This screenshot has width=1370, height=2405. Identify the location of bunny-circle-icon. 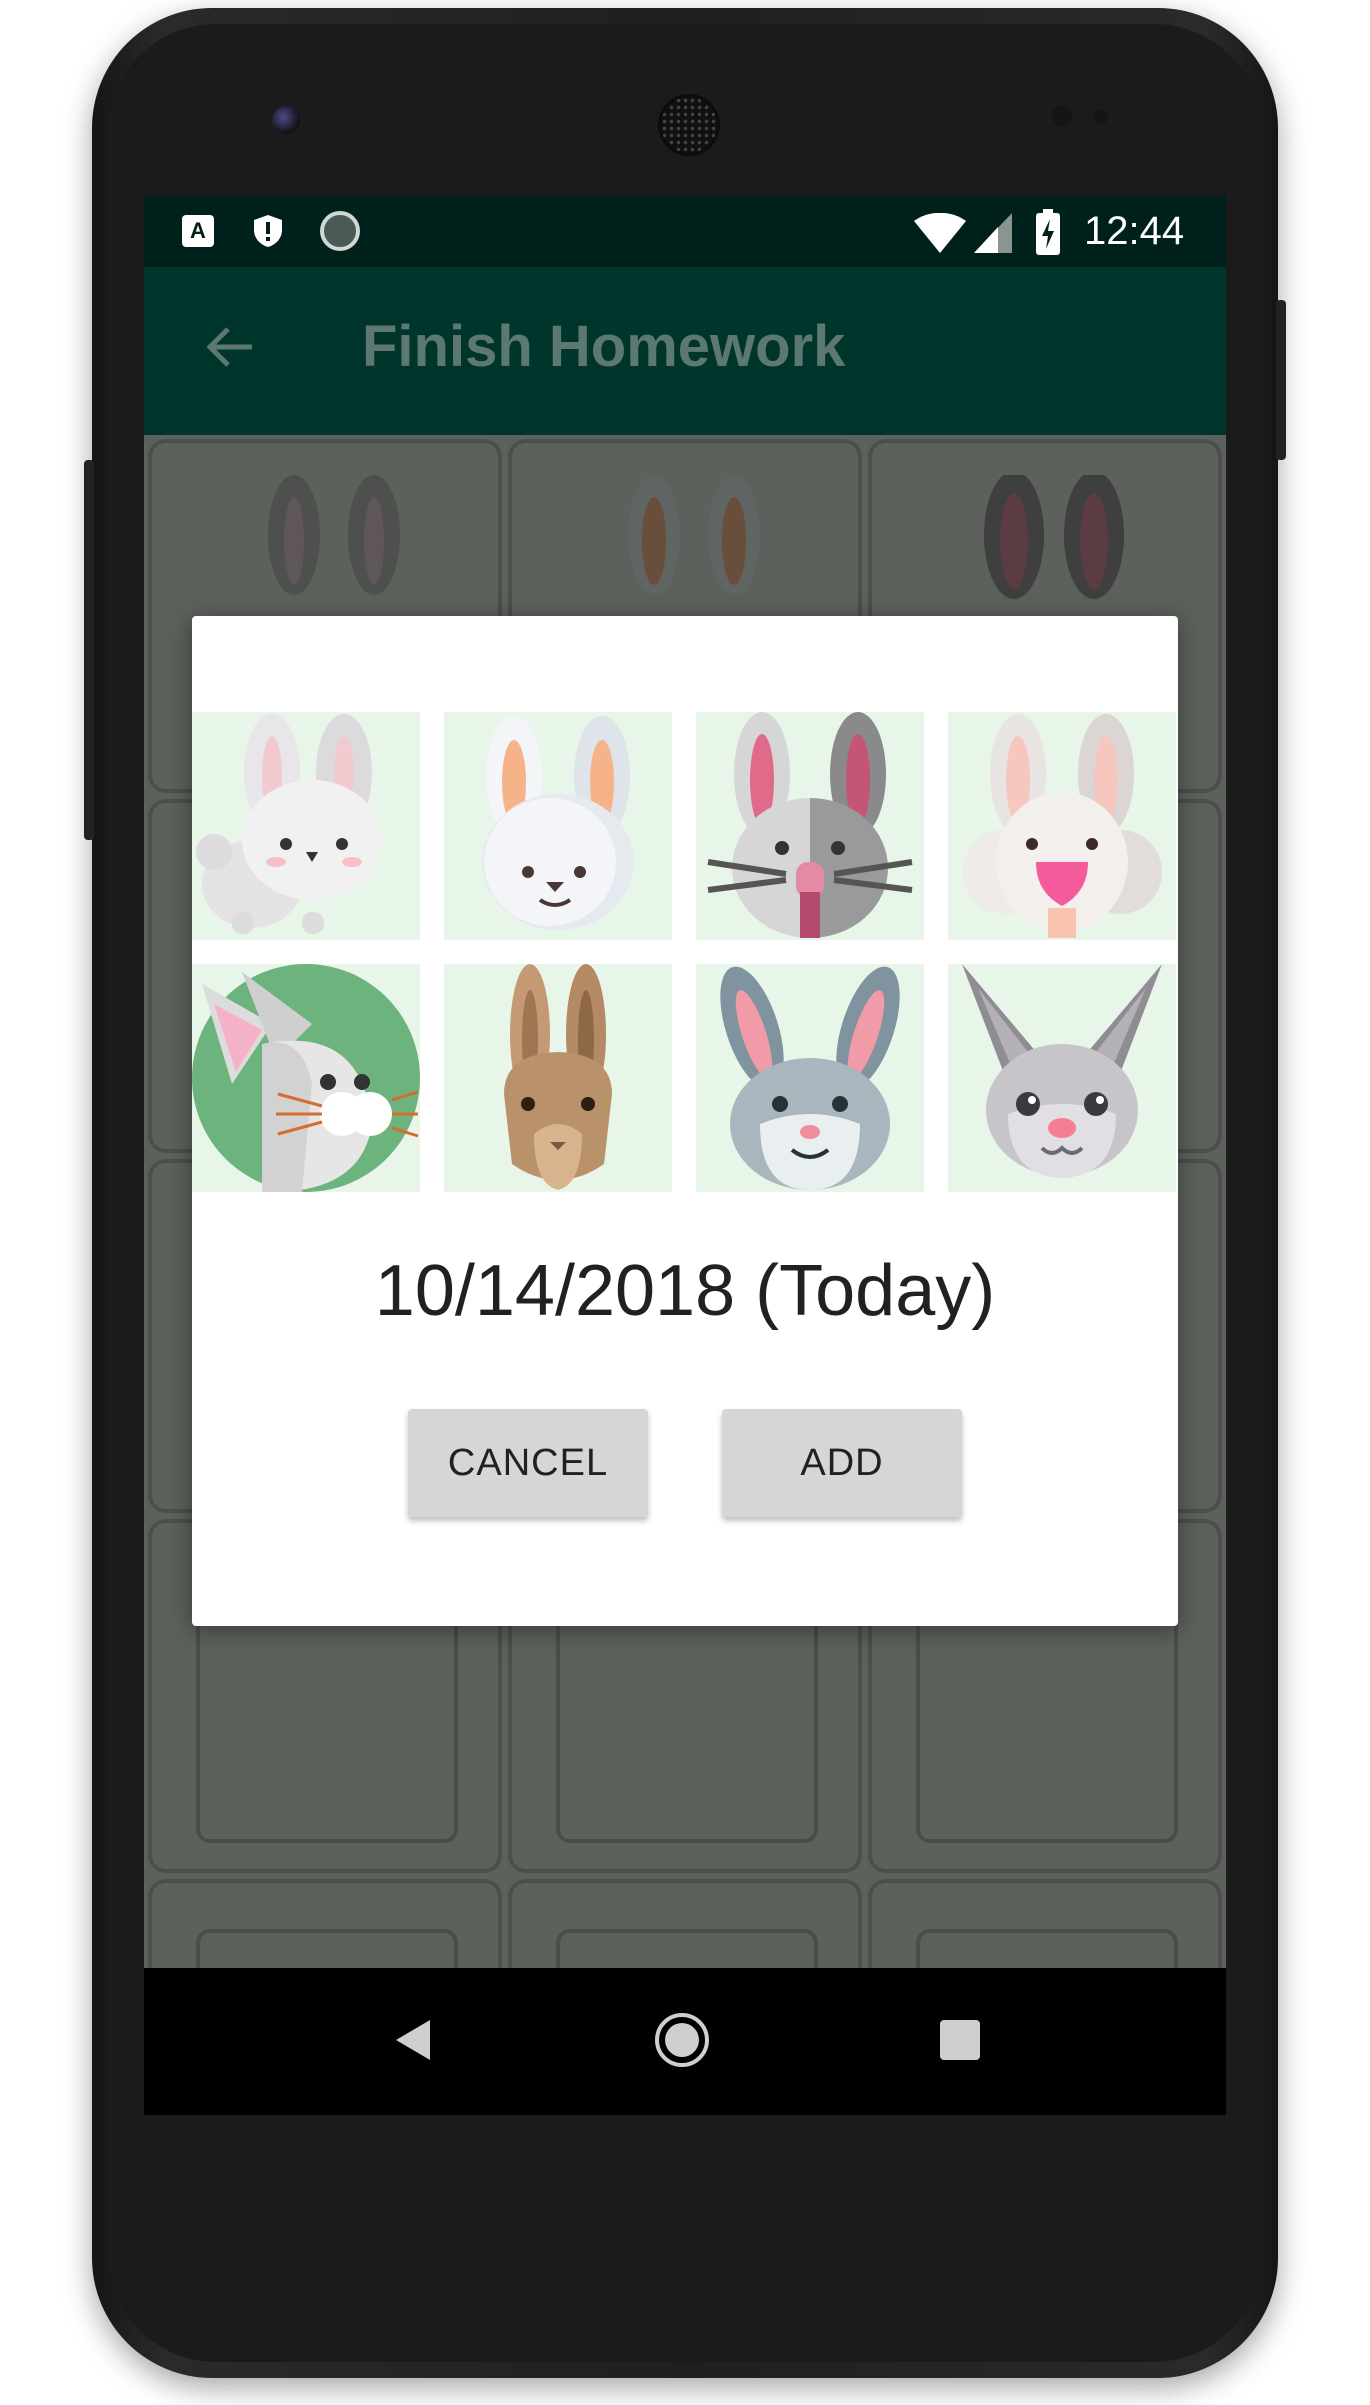
(306, 1078).